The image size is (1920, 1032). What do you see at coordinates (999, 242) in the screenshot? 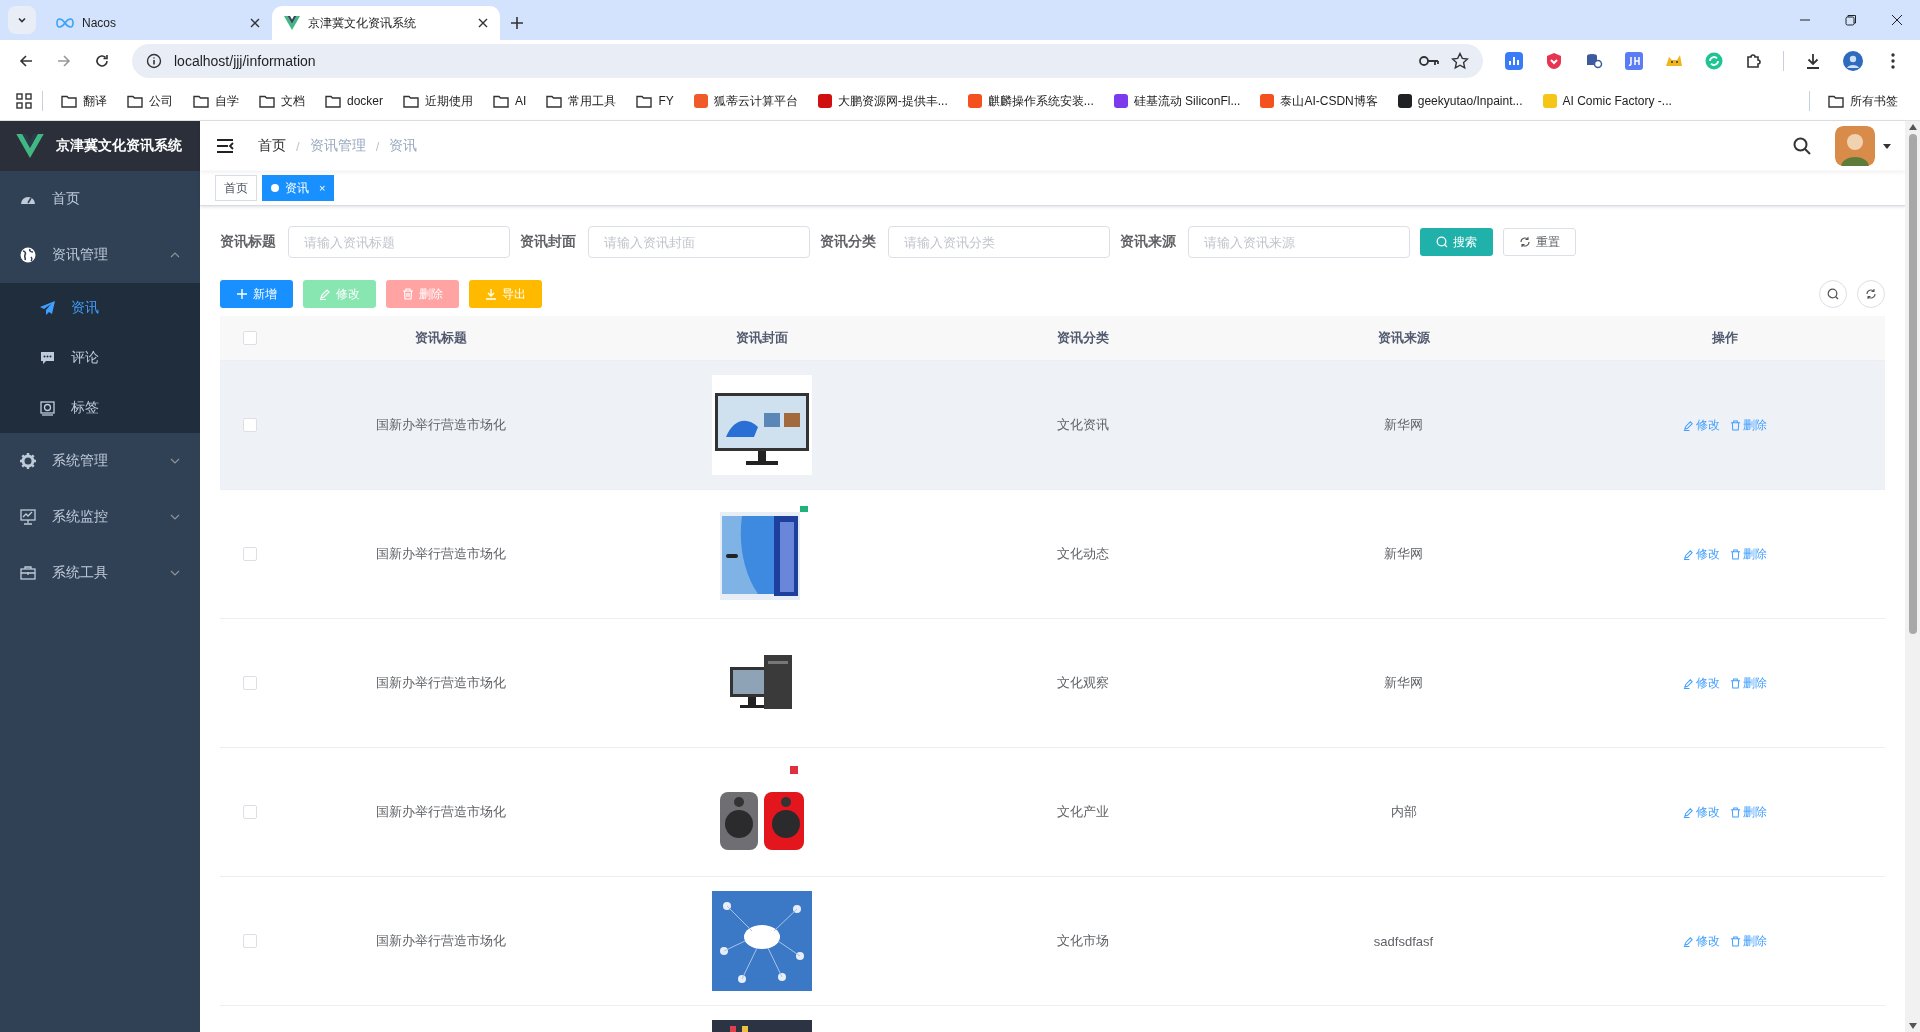
I see `filter-input: 请输入资讯分类` at bounding box center [999, 242].